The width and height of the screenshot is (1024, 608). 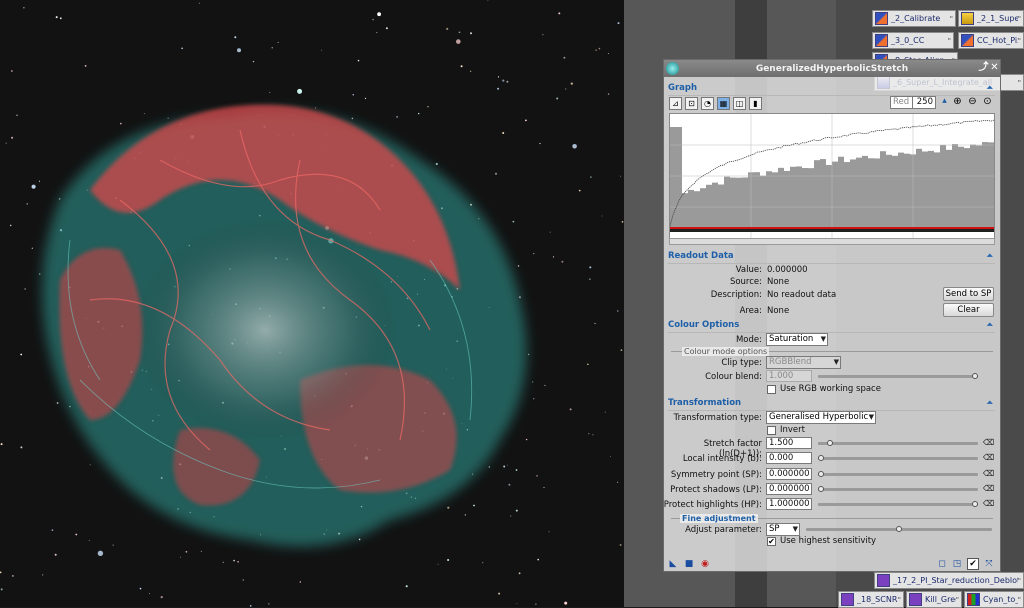 What do you see at coordinates (942, 564) in the screenshot?
I see `browse-documentation-icon: ◻` at bounding box center [942, 564].